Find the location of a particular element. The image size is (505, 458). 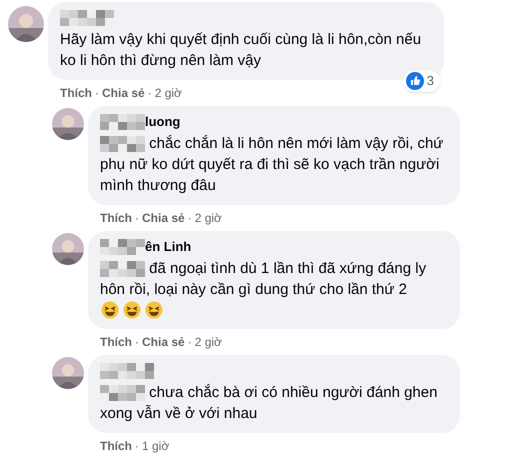

comment-text: chắc chắn là li hôn nên mới làm vậy rồi, chứ phụ nữ ko dứt quyết ra đi thì sẽ ko vạch trần người mình thương đâu is located at coordinates (272, 165).